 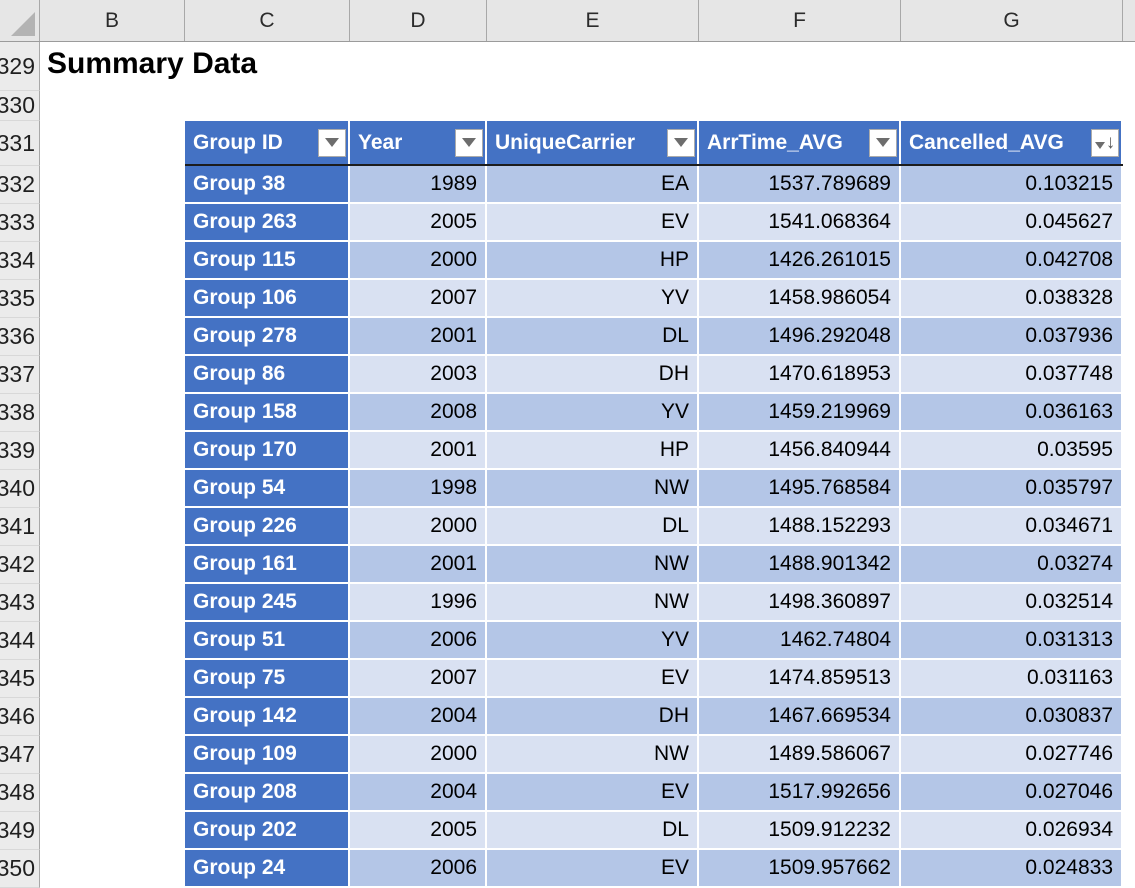 What do you see at coordinates (1012, 869) in the screenshot?
I see `cell: 0.024833` at bounding box center [1012, 869].